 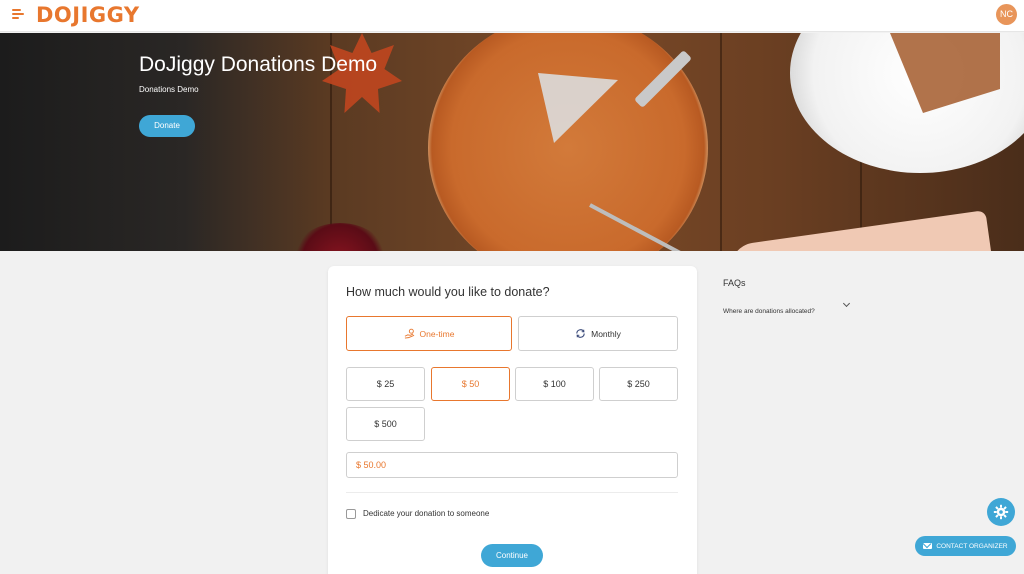 What do you see at coordinates (167, 126) in the screenshot?
I see `hero-donate-button: Donate` at bounding box center [167, 126].